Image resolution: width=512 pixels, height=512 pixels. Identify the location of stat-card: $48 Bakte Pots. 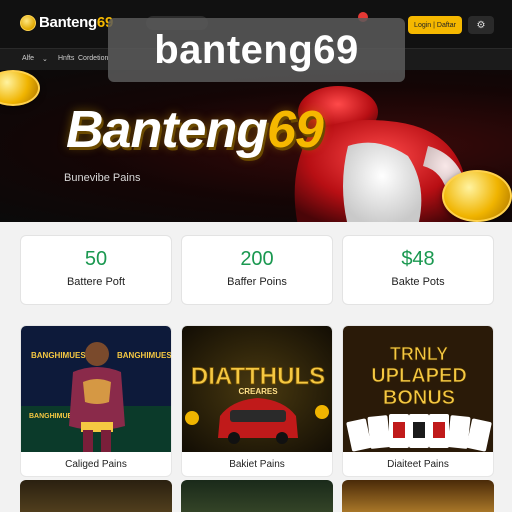
(418, 270).